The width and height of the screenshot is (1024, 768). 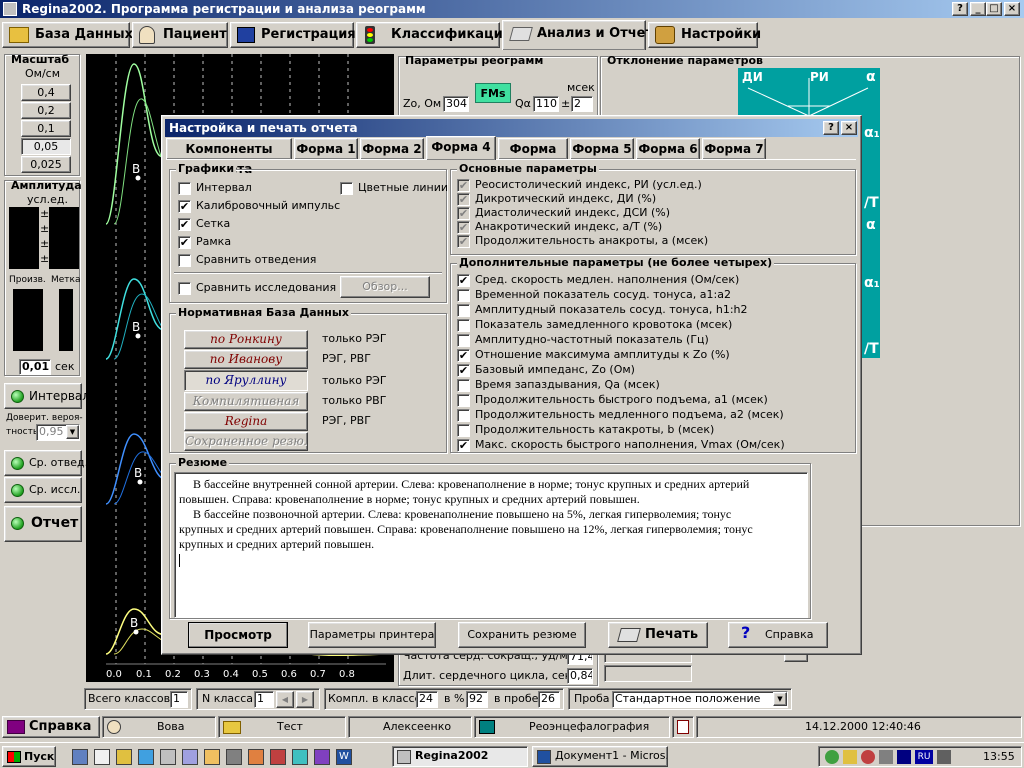 I want to click on save-summary-button: Сохранить резюме, so click(x=522, y=635).